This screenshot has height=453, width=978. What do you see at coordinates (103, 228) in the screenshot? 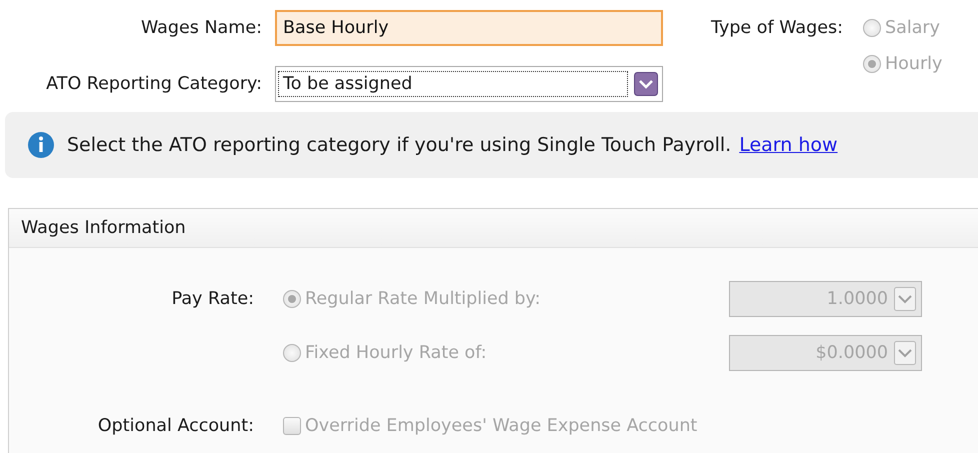
I see `panel-title: Wages Information` at bounding box center [103, 228].